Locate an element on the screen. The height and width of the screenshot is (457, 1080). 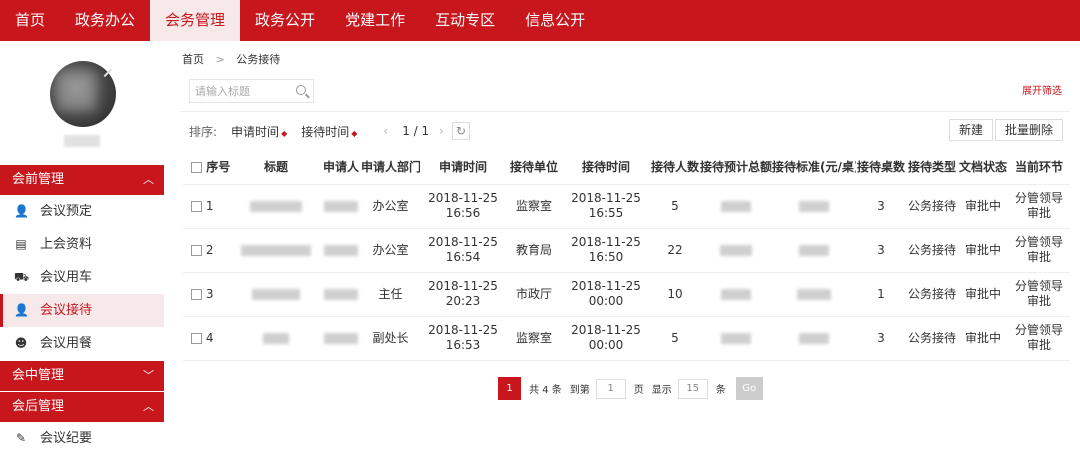
column-header: 接待桌数 is located at coordinates (881, 167).